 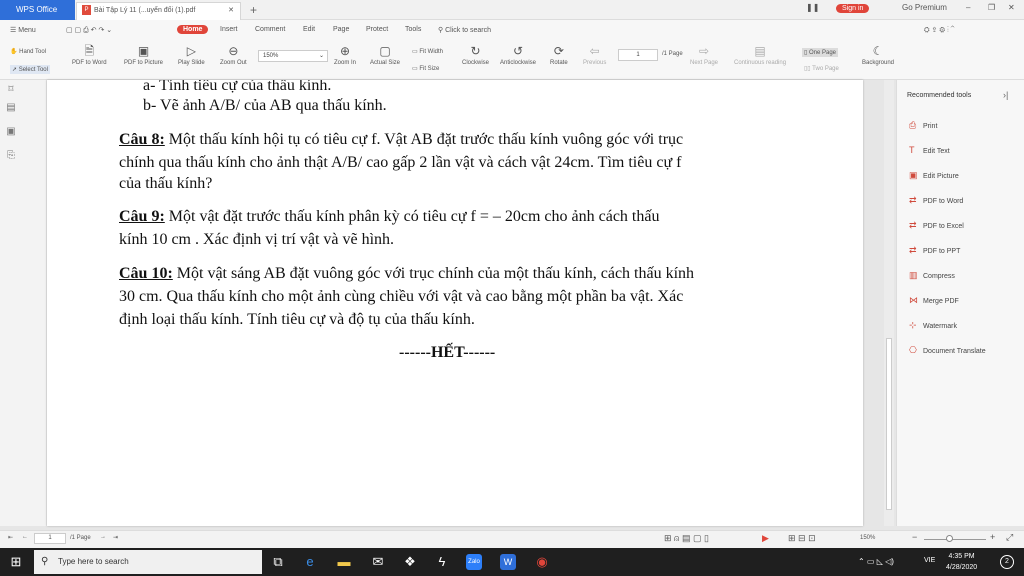 I want to click on two-page-button: ▯▯ Two Page, so click(x=821, y=68).